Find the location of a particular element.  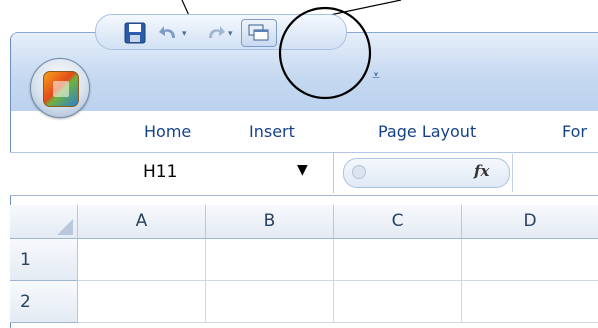

switch-windows-icon is located at coordinates (258, 32).